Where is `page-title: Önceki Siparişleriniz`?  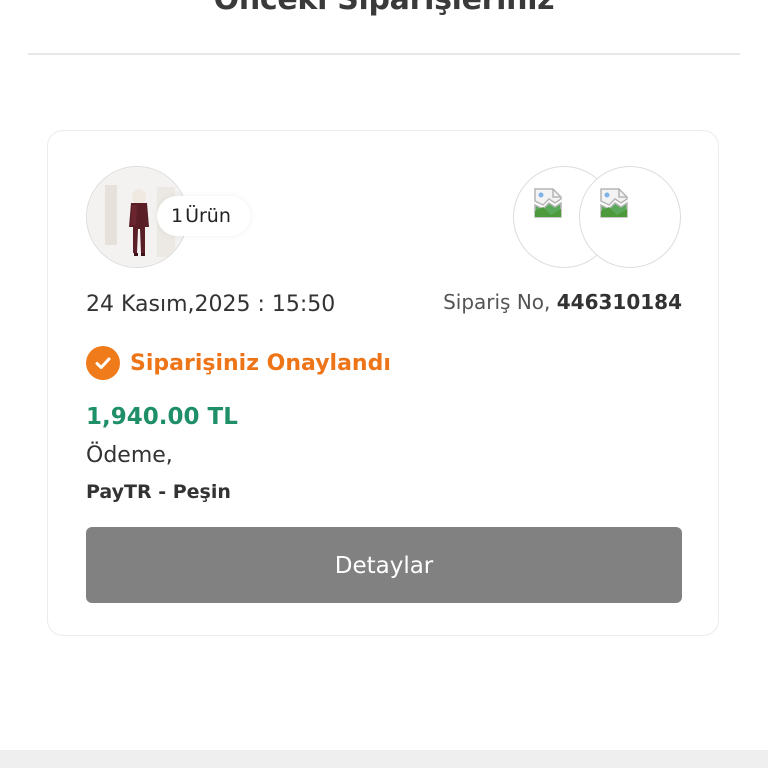
page-title: Önceki Siparişleriniz is located at coordinates (384, 8).